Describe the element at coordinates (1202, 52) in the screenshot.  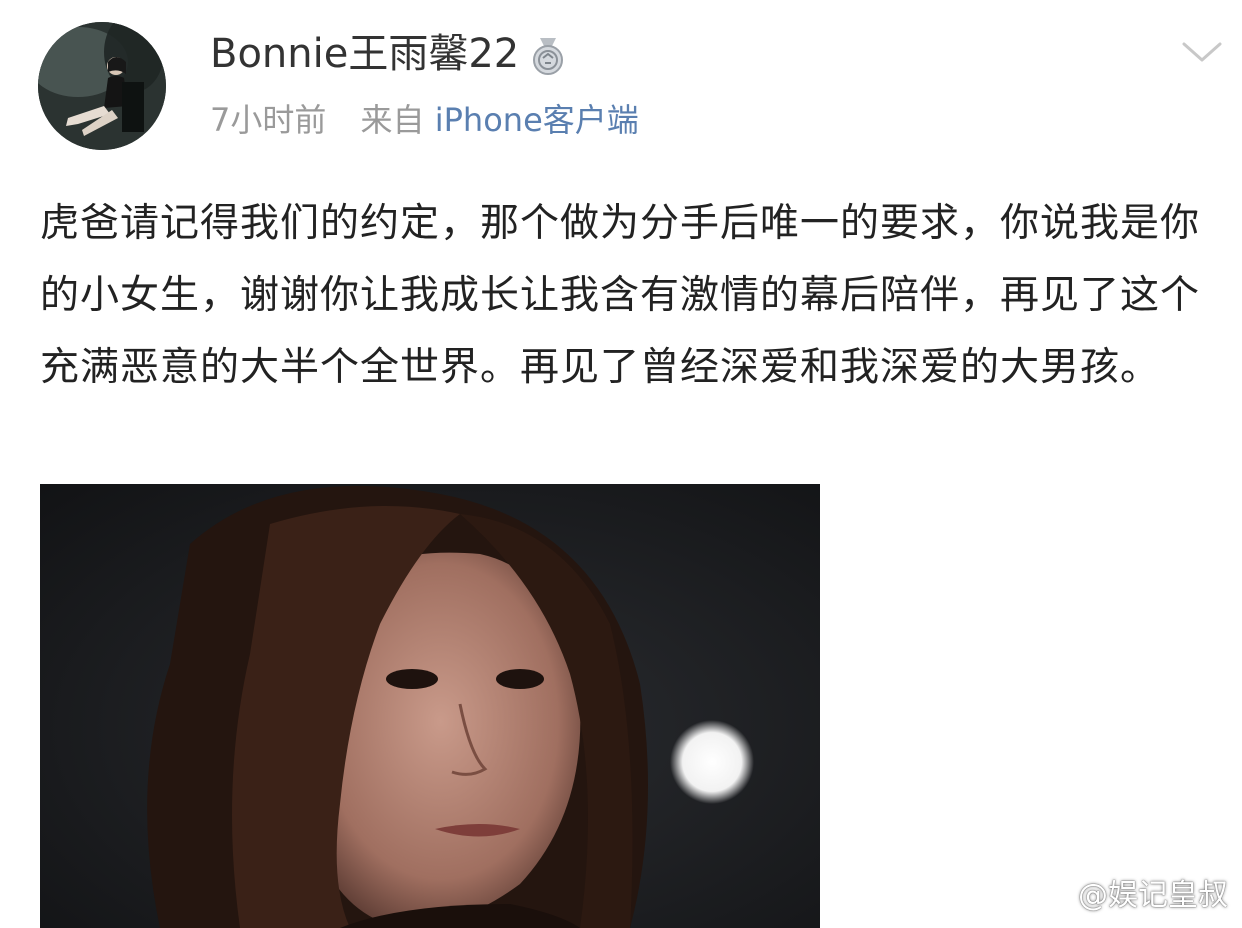
I see `chevron-down-icon` at that location.